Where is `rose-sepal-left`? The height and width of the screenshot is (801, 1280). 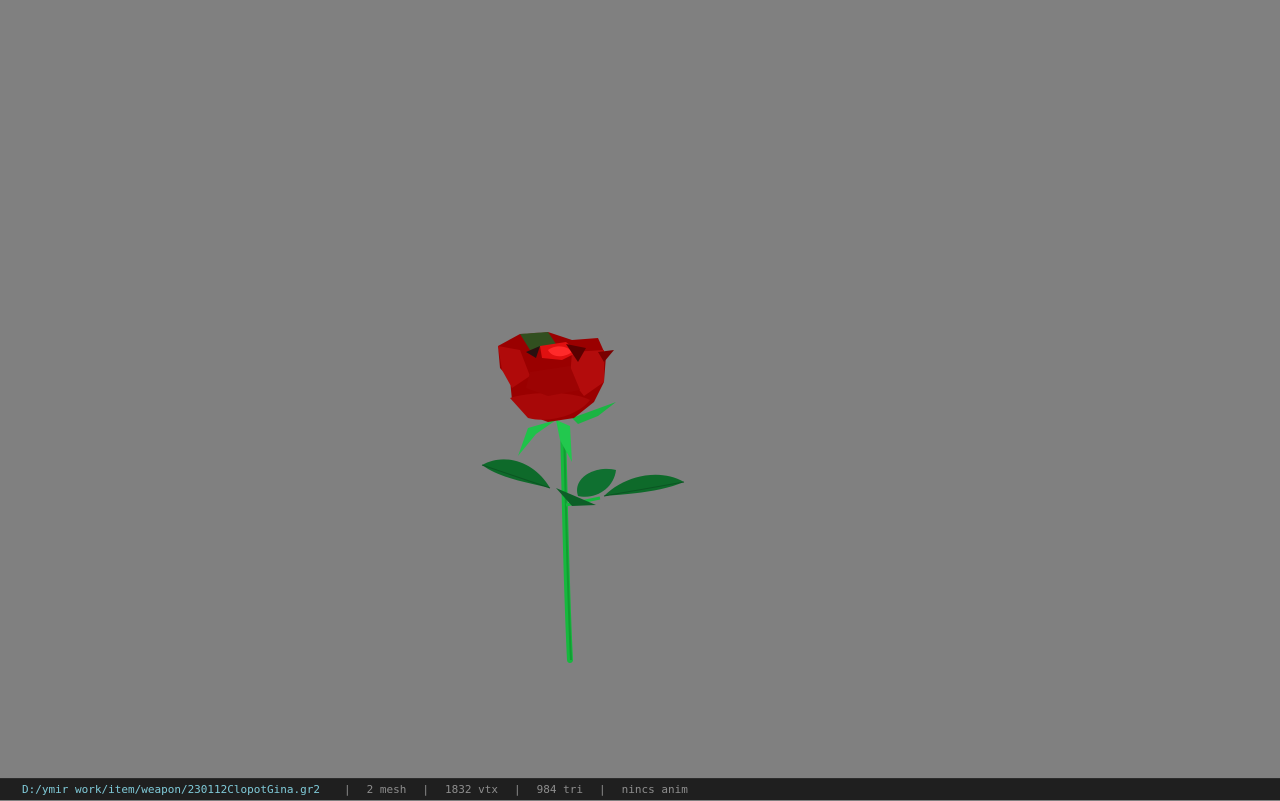
rose-sepal-left is located at coordinates (537, 438).